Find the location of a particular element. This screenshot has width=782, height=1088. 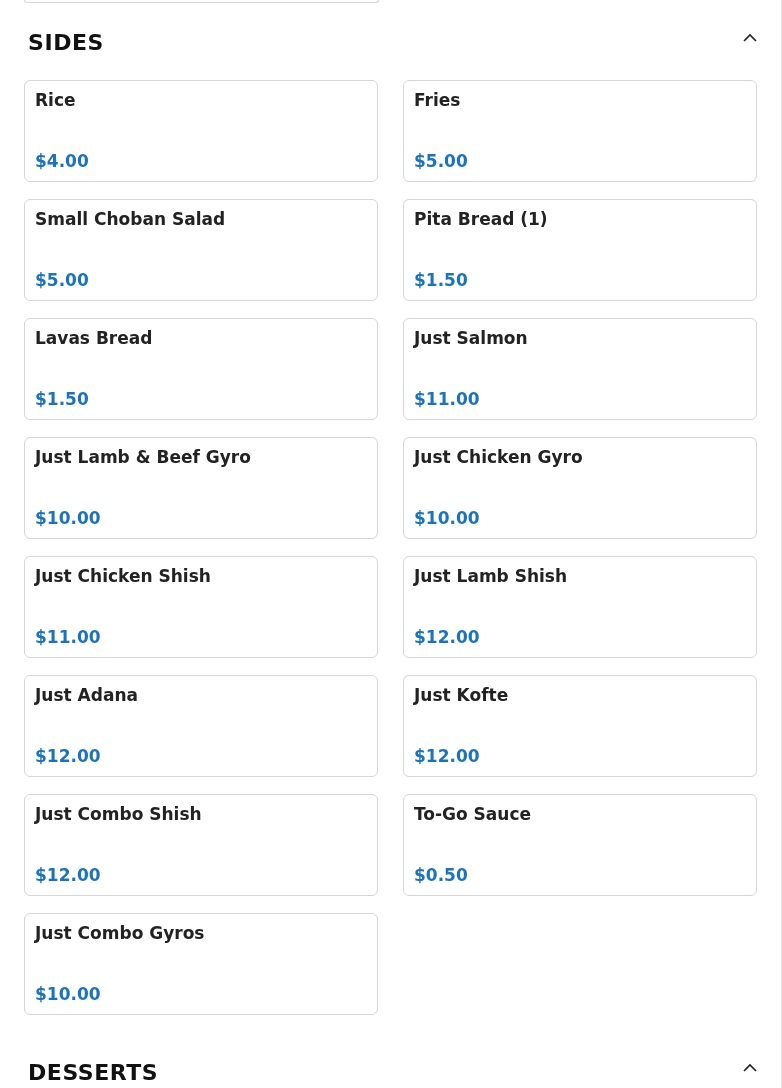

menu-item-card: Pita Bread (1) $1.50 is located at coordinates (580, 250).